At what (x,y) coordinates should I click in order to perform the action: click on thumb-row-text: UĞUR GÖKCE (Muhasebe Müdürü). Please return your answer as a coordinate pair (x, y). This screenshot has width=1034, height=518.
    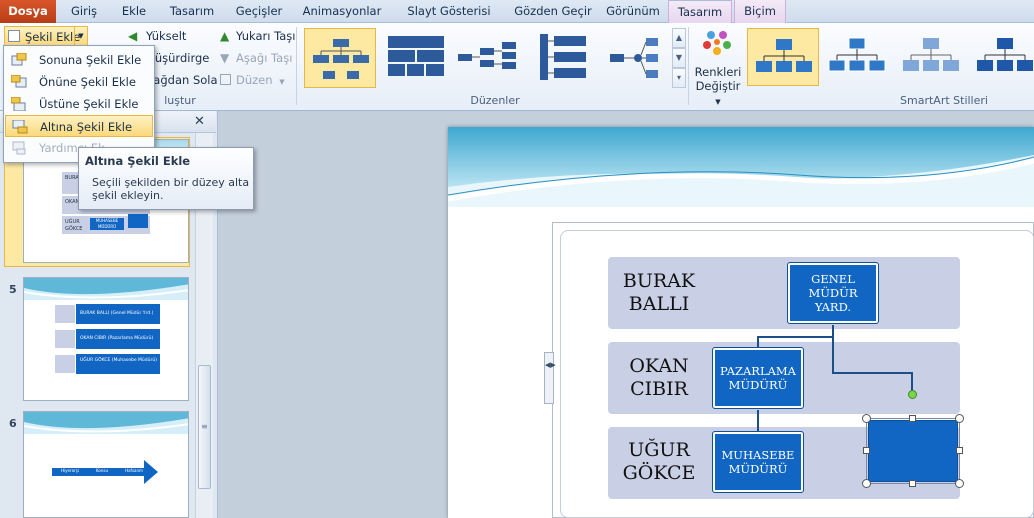
    Looking at the image, I should click on (118, 360).